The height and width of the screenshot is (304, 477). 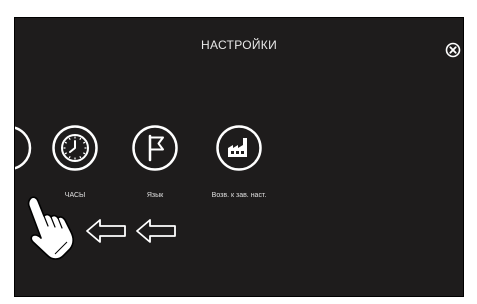 What do you see at coordinates (239, 45) in the screenshot?
I see `page-title: НАСТРОЙКИ` at bounding box center [239, 45].